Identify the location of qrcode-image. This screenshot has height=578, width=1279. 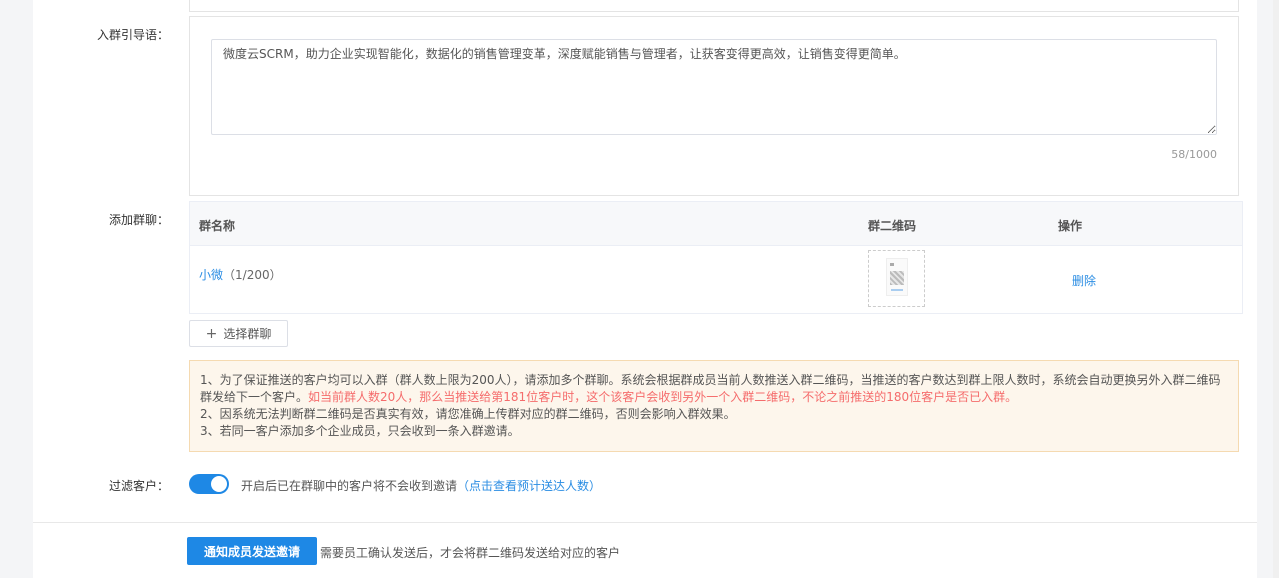
(897, 277).